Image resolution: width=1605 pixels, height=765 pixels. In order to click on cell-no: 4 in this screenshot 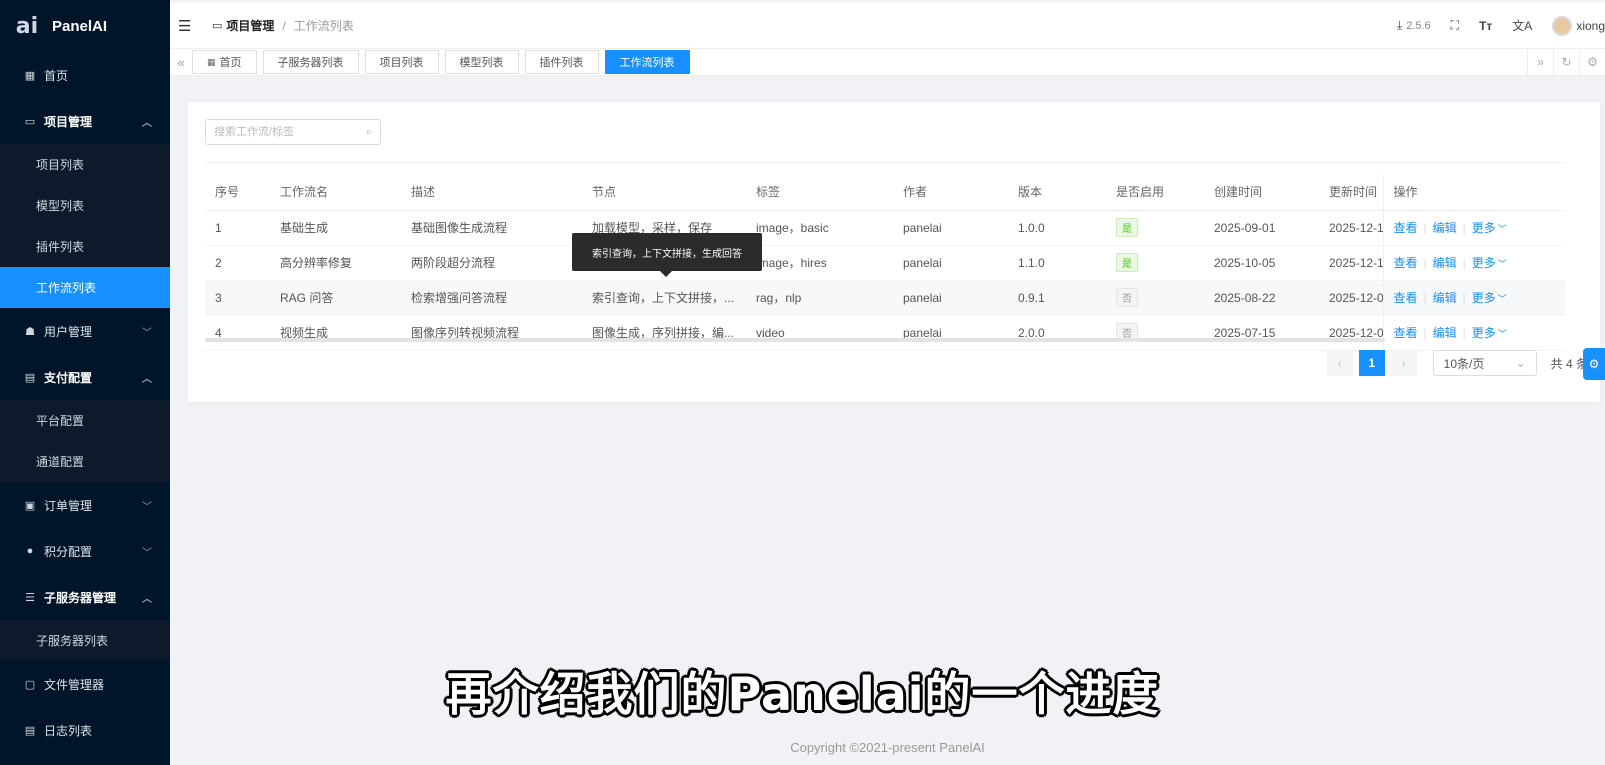, I will do `click(237, 333)`.